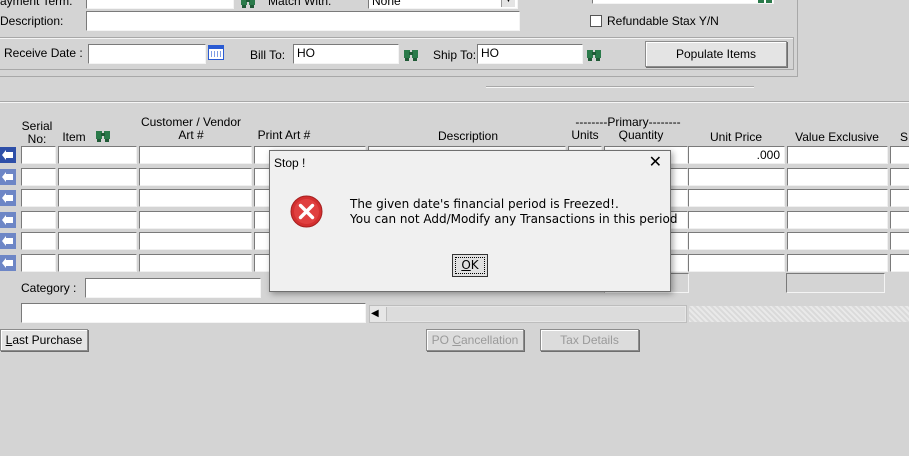 The width and height of the screenshot is (909, 456). I want to click on calendar-icon, so click(216, 52).